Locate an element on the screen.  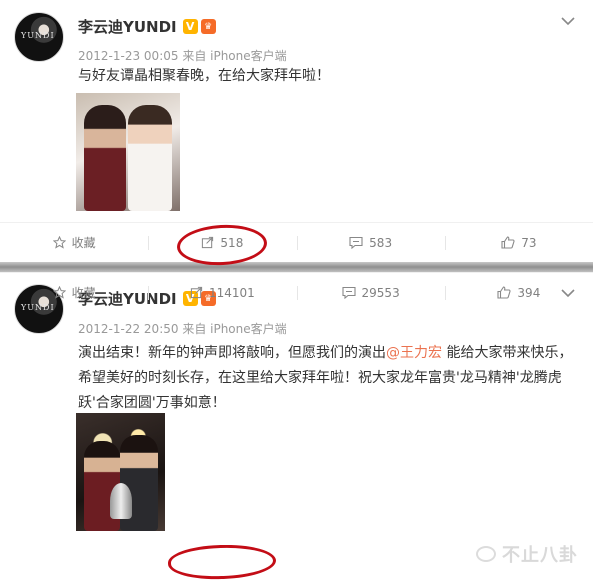
post-meta: 2012-1-23 00:05 来自 iPhone客户端 is located at coordinates (182, 55).